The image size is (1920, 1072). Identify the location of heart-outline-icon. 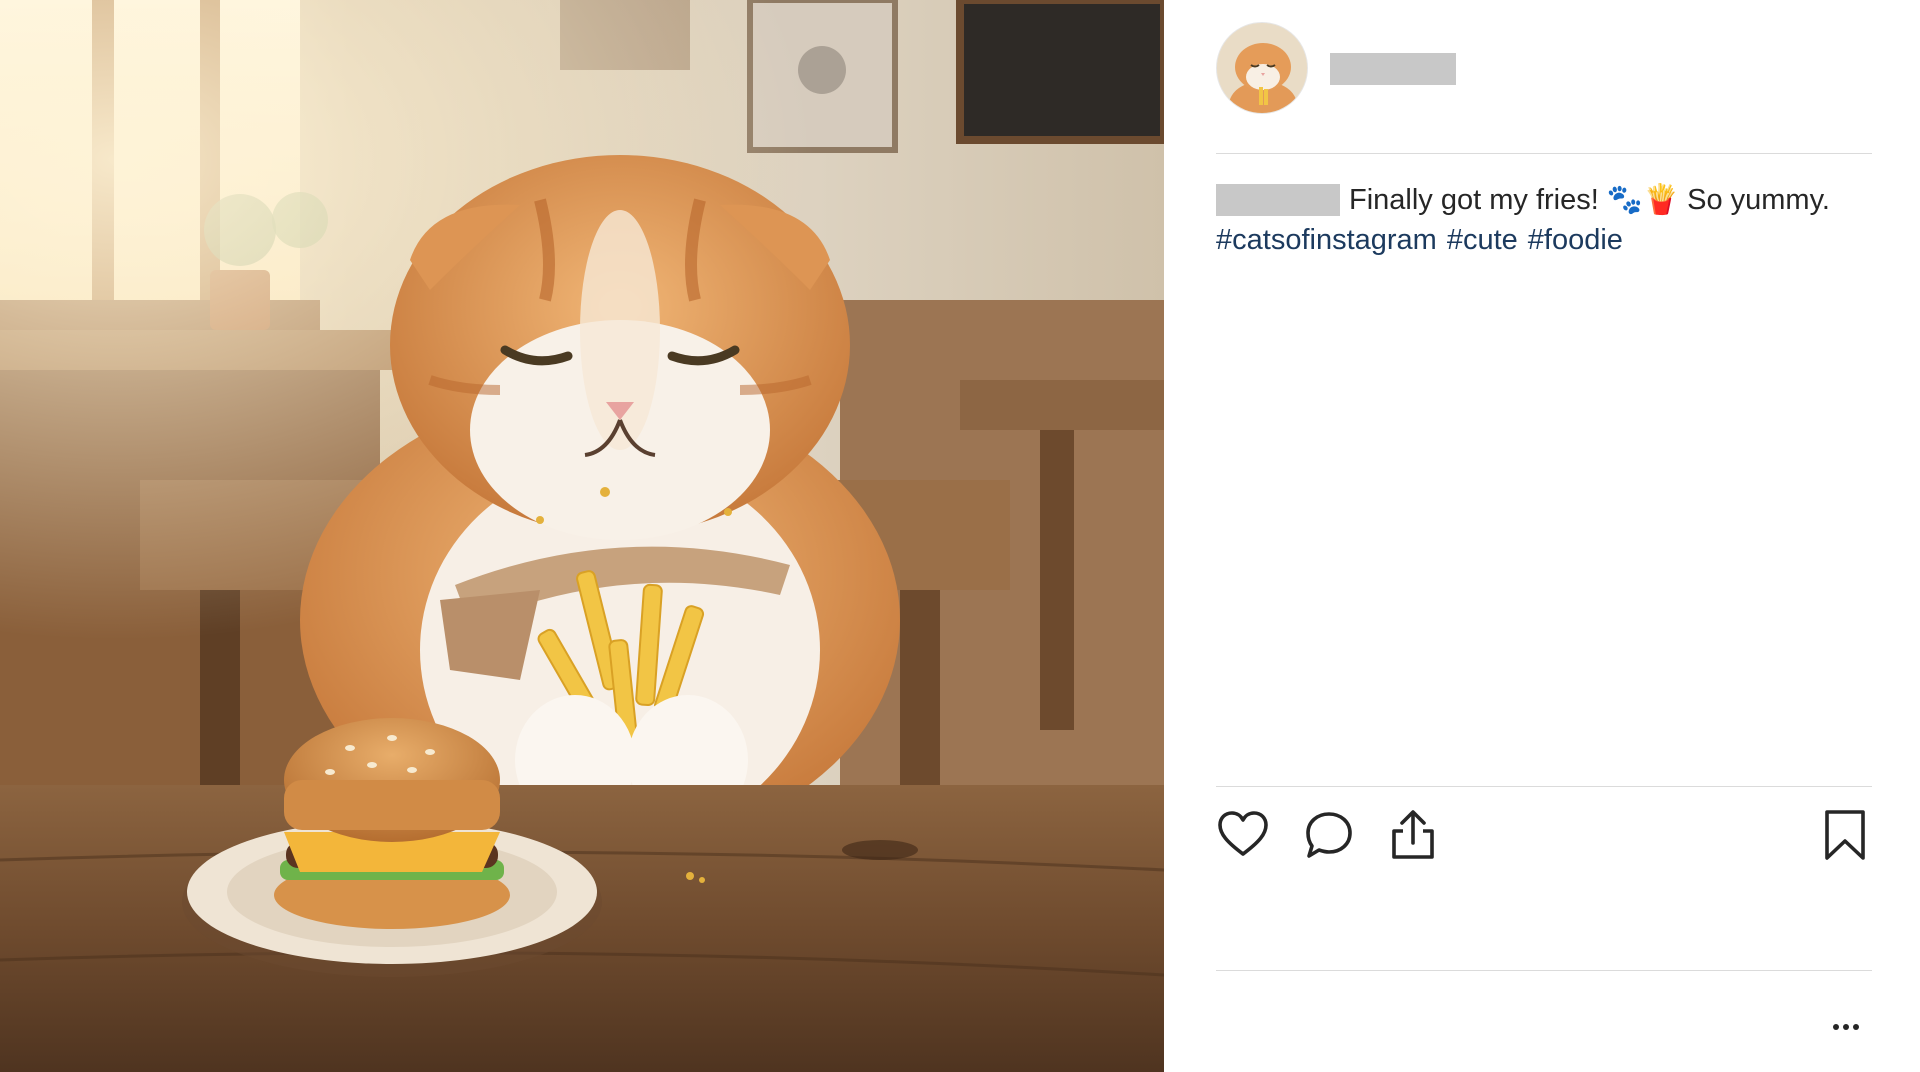
(1243, 833).